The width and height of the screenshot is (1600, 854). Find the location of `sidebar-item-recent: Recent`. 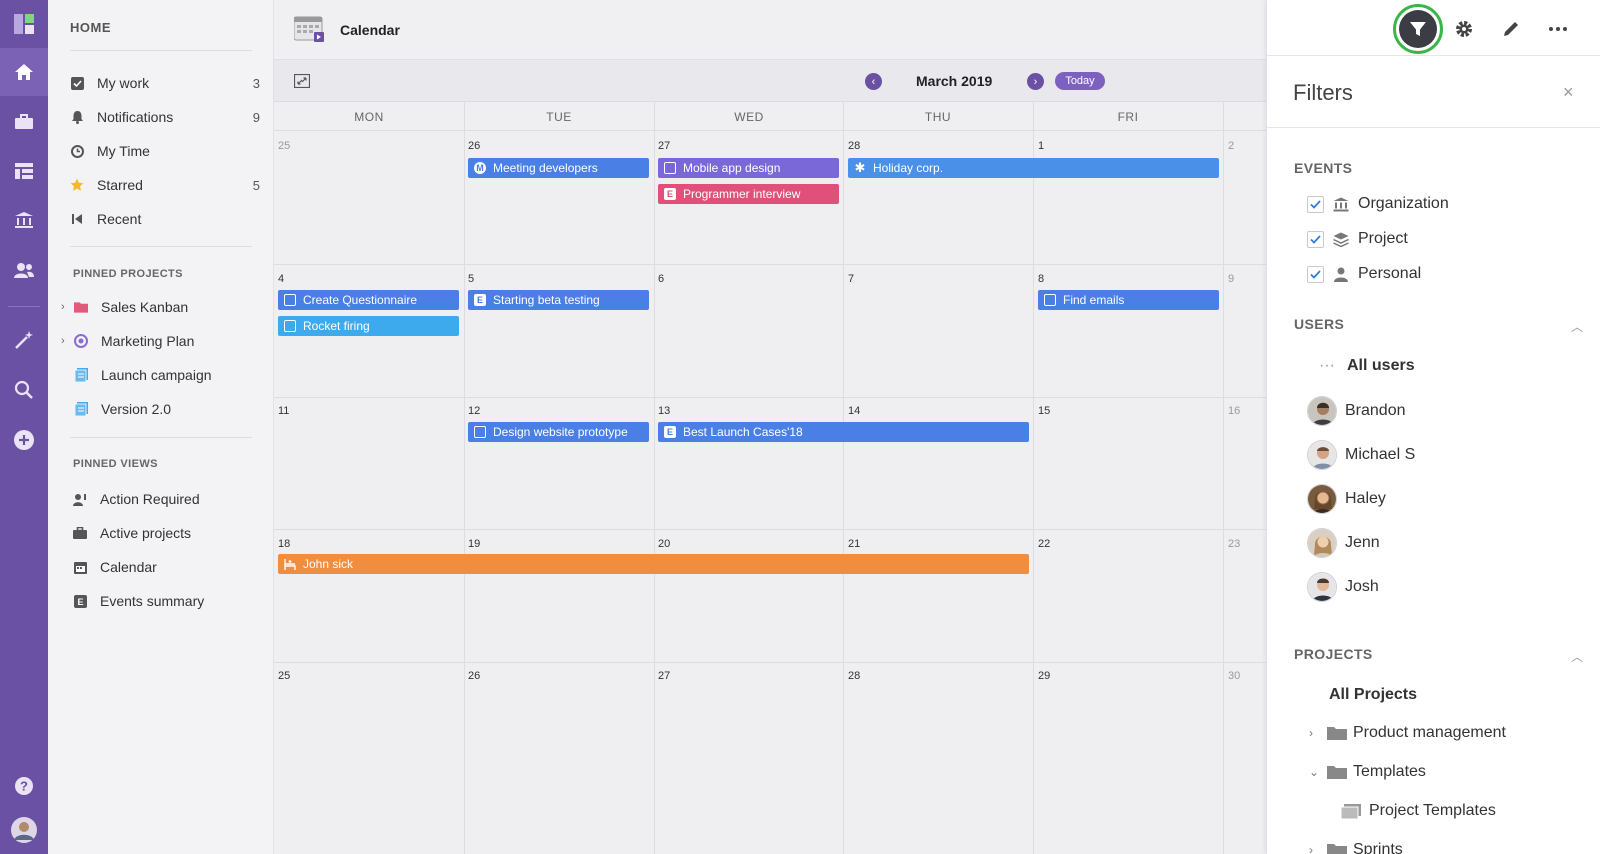

sidebar-item-recent: Recent is located at coordinates (165, 219).